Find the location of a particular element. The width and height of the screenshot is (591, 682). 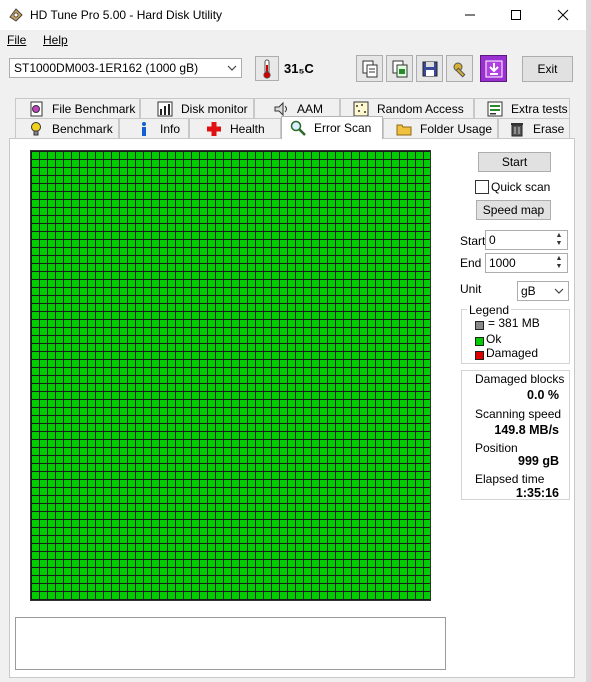

save-button is located at coordinates (429, 68).